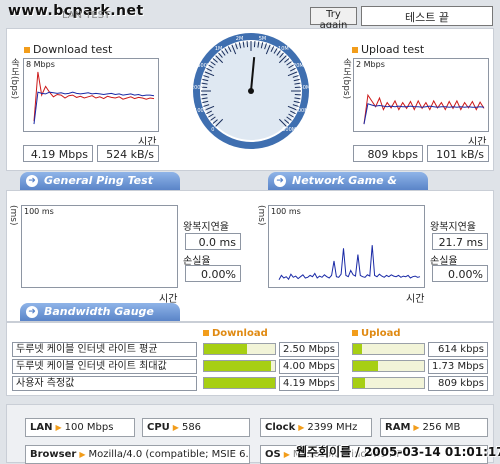 The width and height of the screenshot is (500, 464). I want to click on gauge-label: 50M, so click(305, 88).